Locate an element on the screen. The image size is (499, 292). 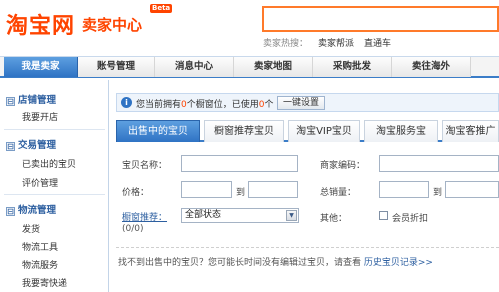
sidebar-section-label: 交易管理 is located at coordinates (37, 145).